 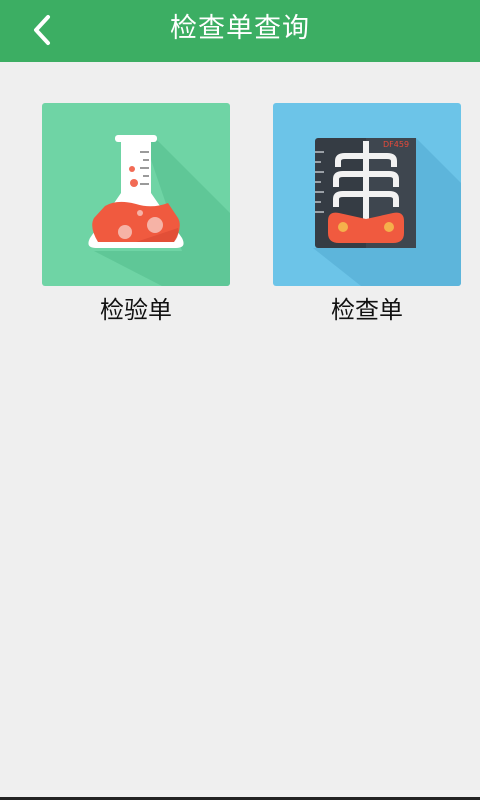 I want to click on exam-report-tile: DF459, so click(x=367, y=194).